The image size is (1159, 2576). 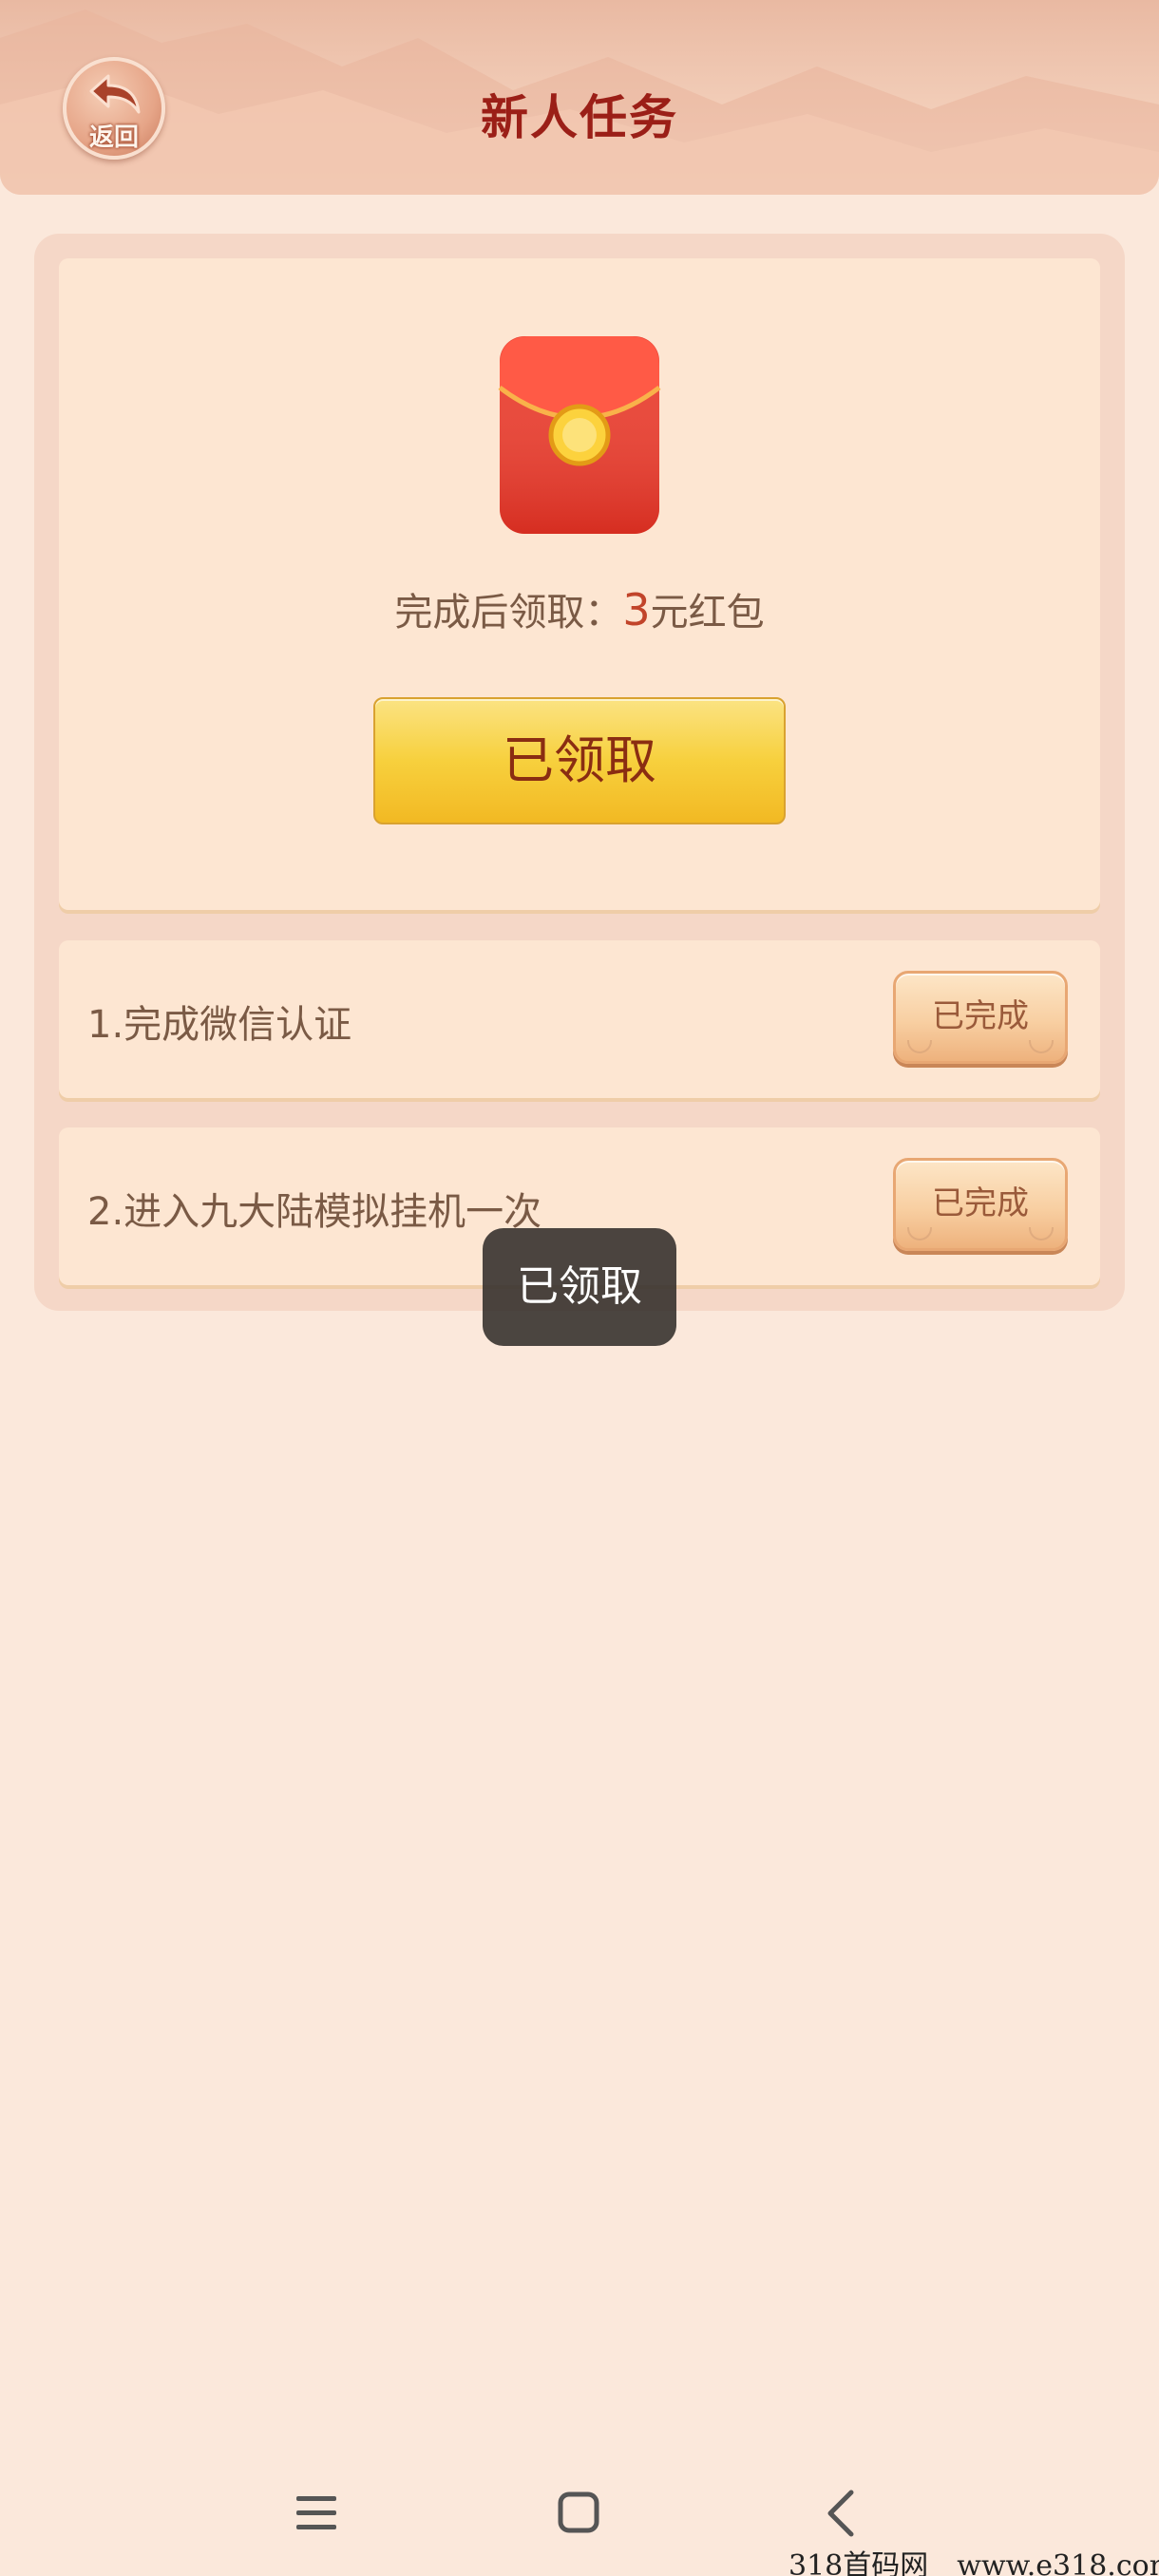 What do you see at coordinates (707, 613) in the screenshot?
I see `reward-suffix: 元红包` at bounding box center [707, 613].